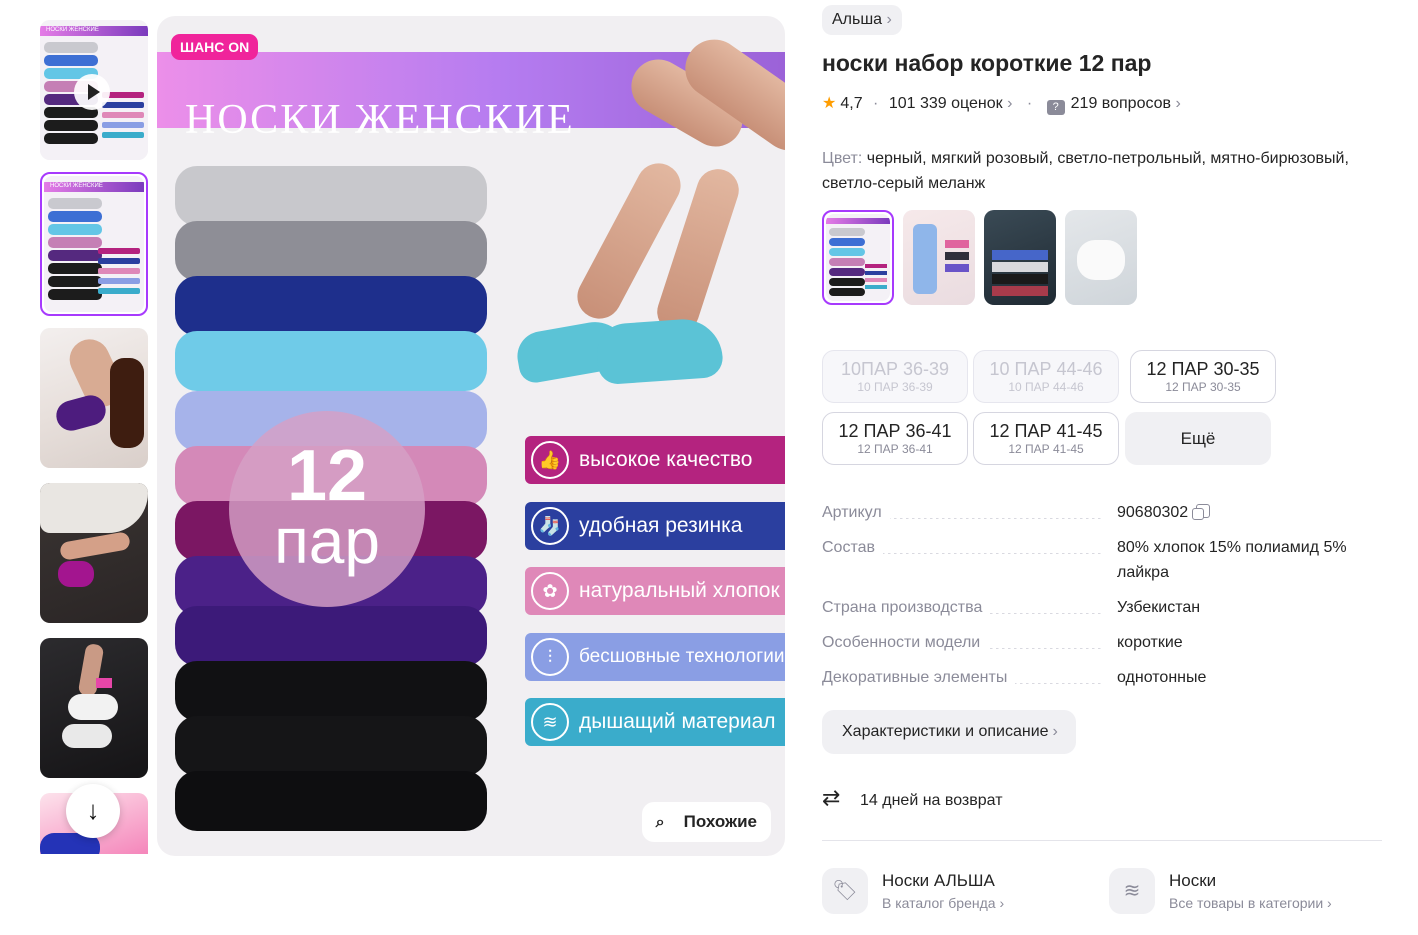 This screenshot has width=1418, height=935. I want to click on arrow-down-icon: ↓, so click(93, 810).